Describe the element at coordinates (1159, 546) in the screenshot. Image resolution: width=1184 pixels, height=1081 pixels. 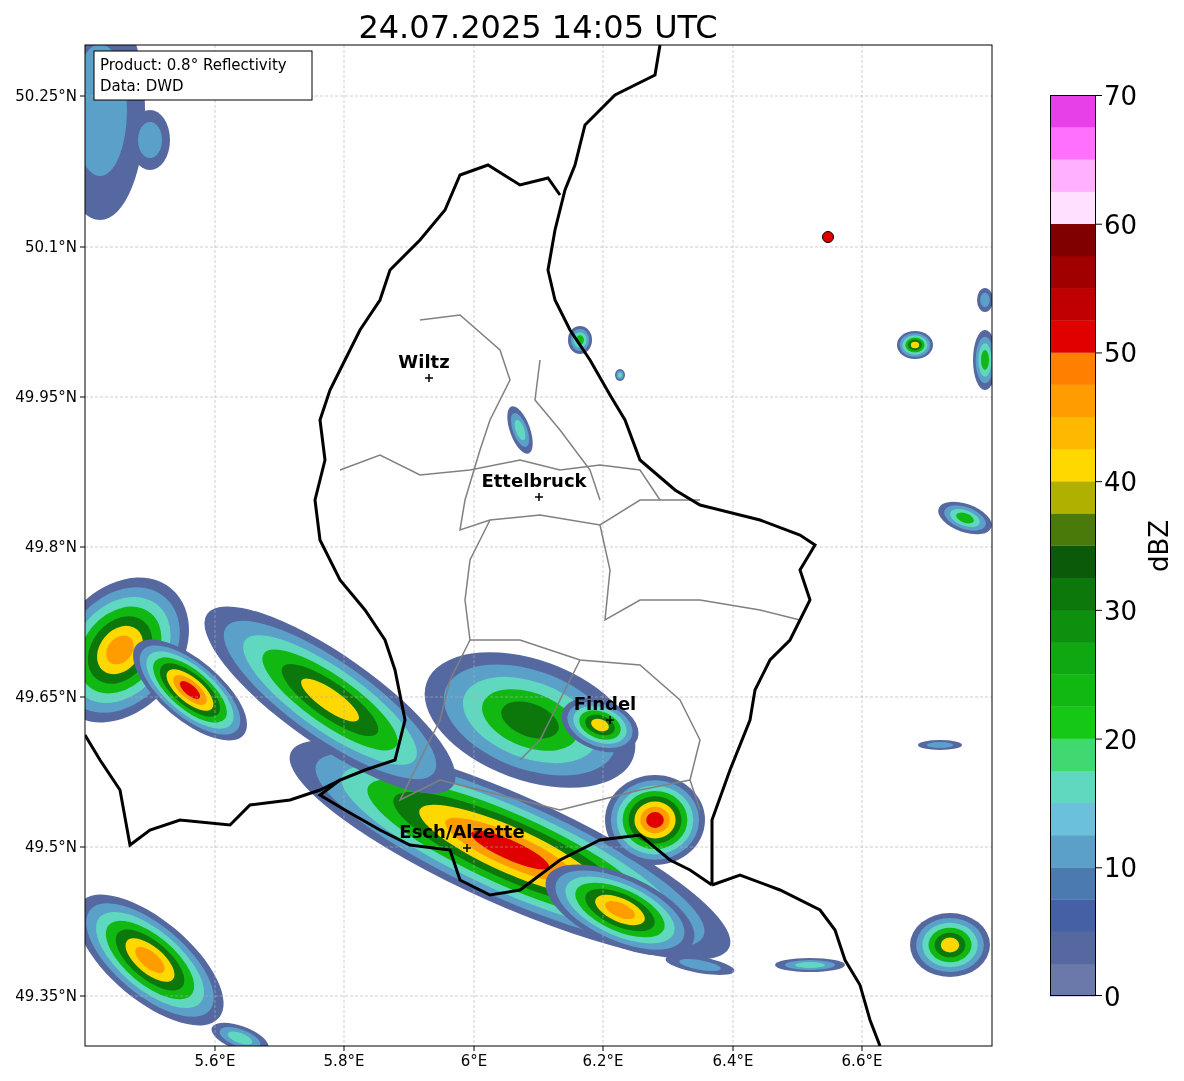
I see `colorbar-label: dBZ` at that location.